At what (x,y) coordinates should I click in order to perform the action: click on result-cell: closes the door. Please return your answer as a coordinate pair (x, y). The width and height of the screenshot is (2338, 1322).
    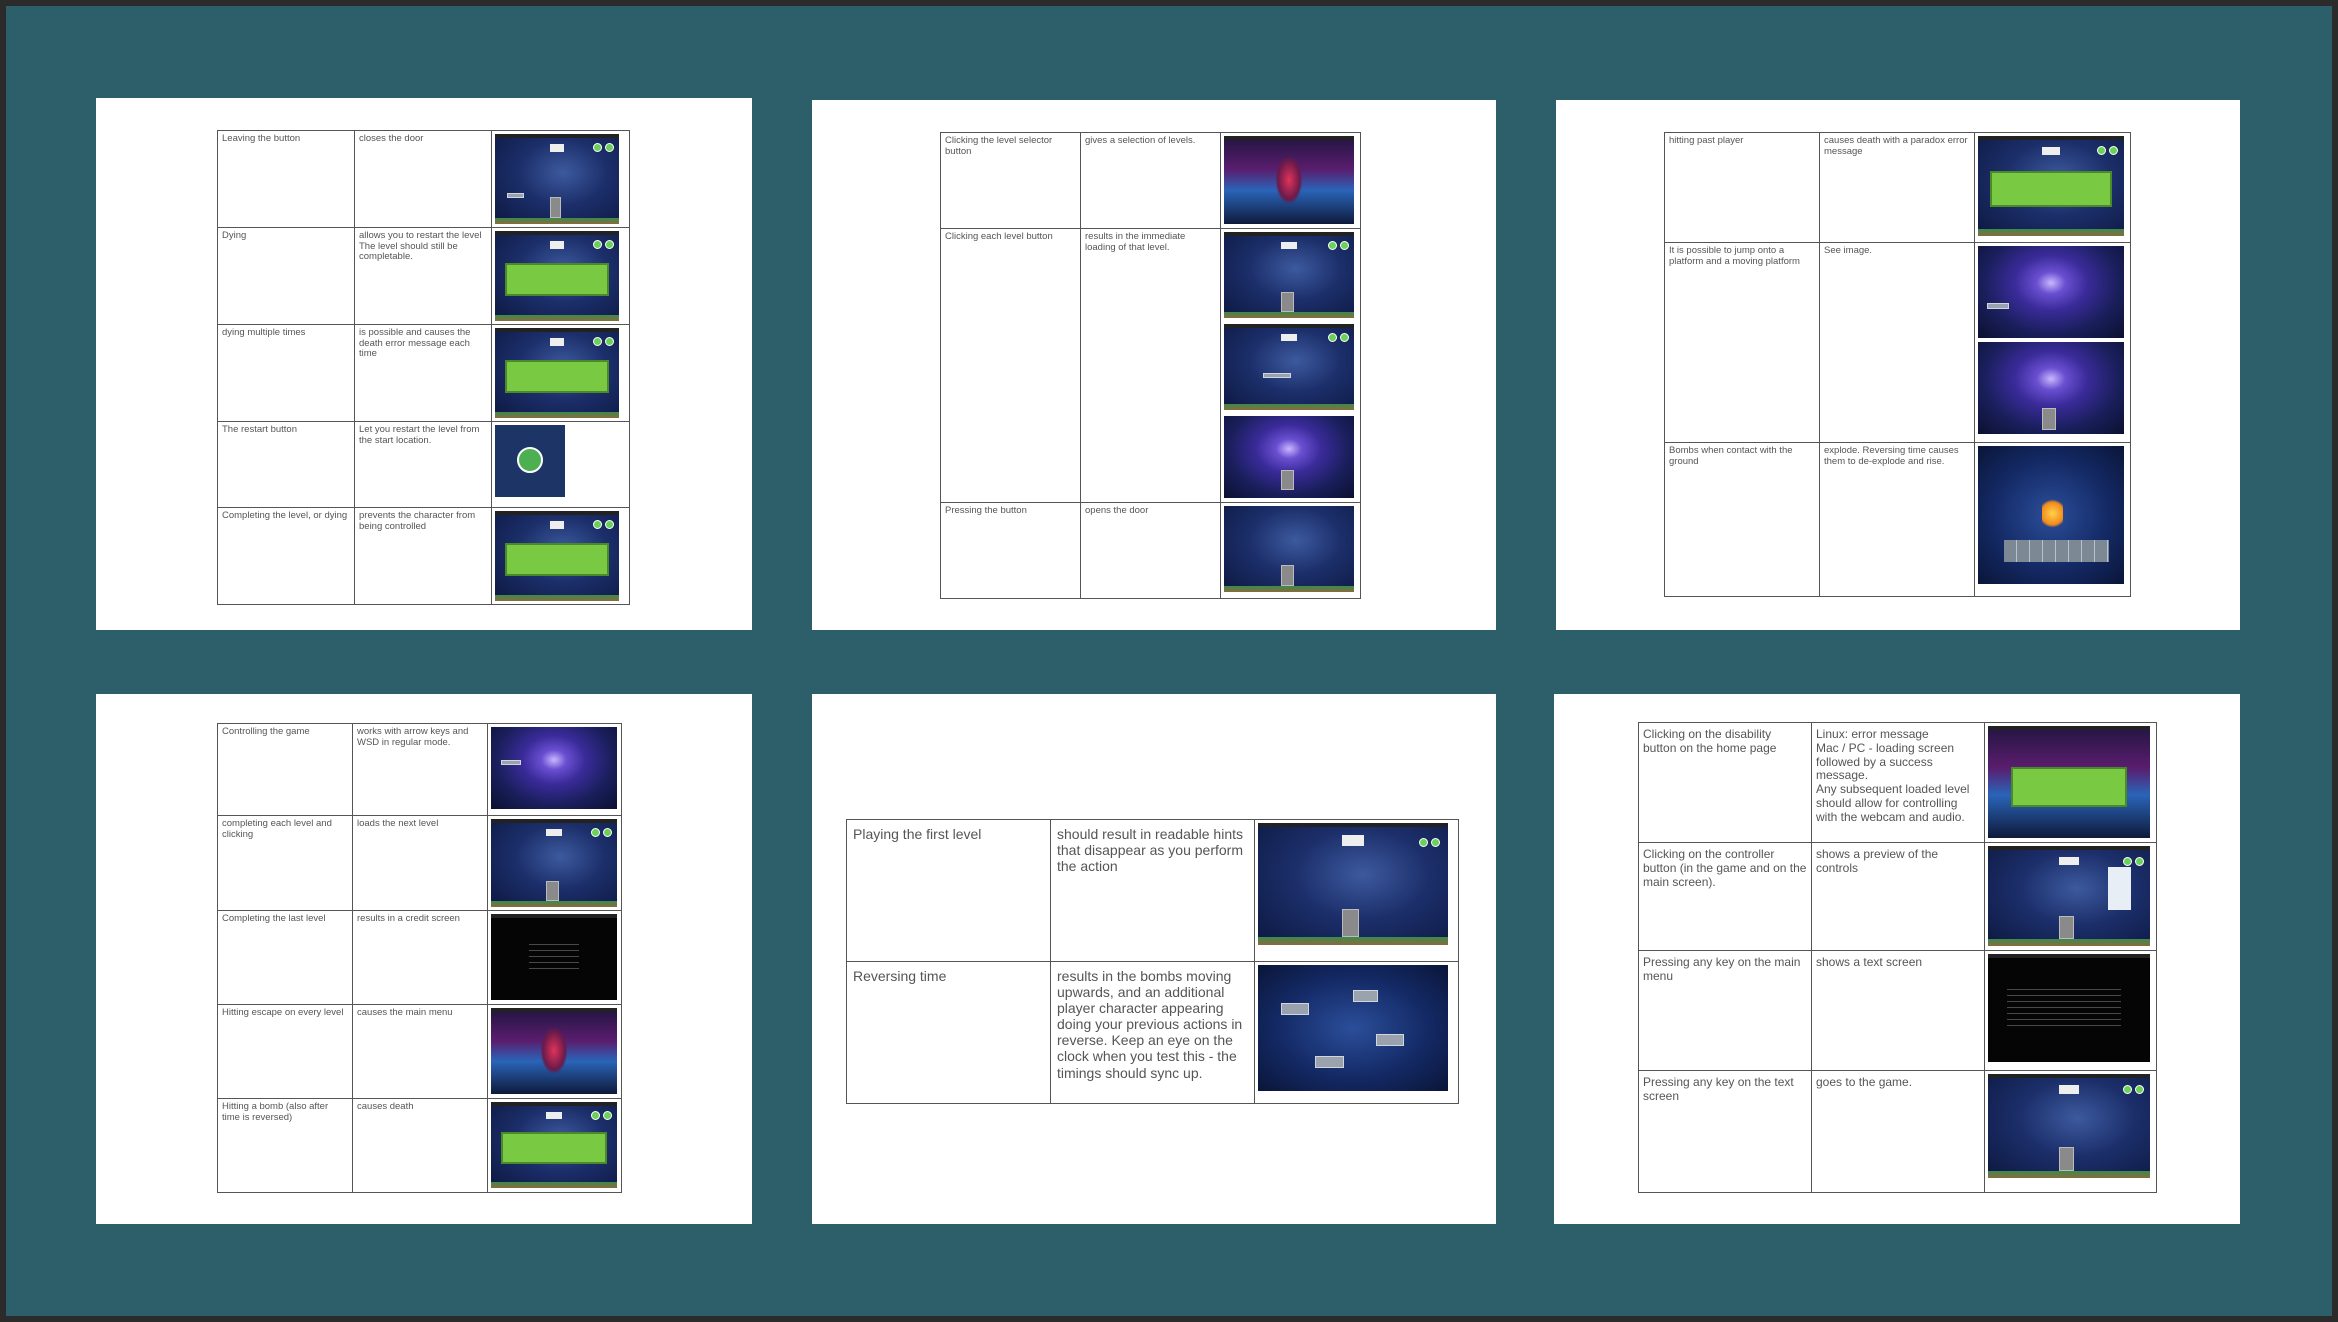
    Looking at the image, I should click on (423, 179).